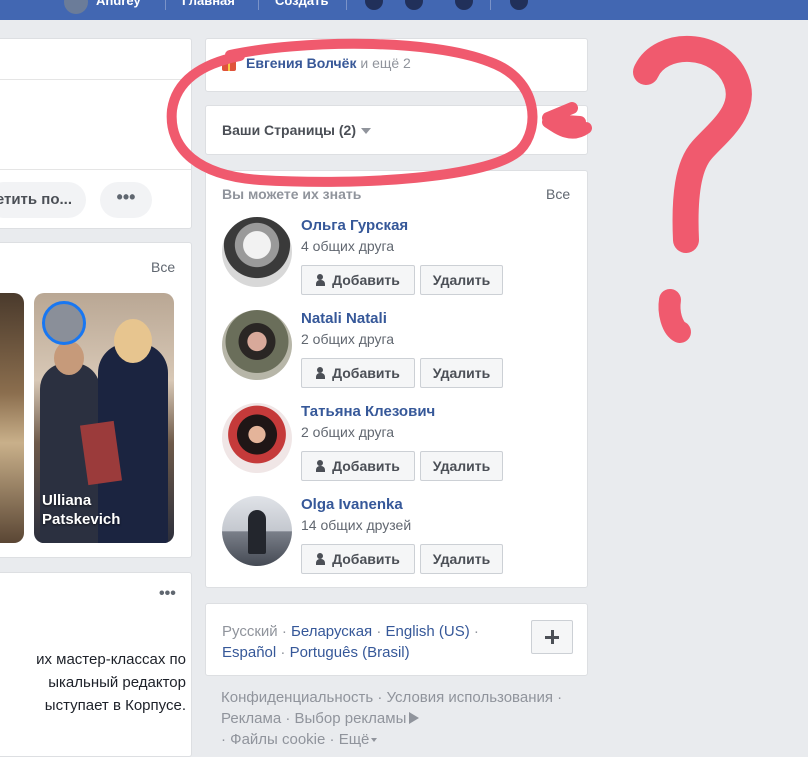 The image size is (808, 757). I want to click on birthday-text: Евгения Волчёк и ещё 2, so click(328, 63).